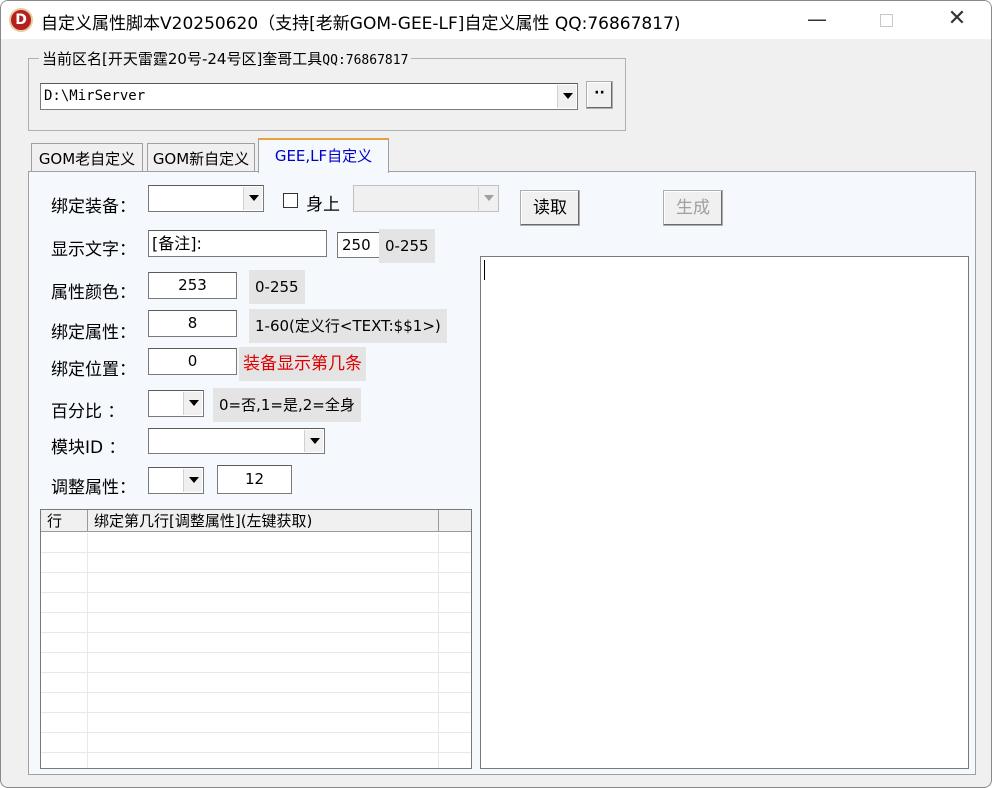 This screenshot has width=992, height=788. I want to click on bind-equip-label: 绑定装备：, so click(93, 207).